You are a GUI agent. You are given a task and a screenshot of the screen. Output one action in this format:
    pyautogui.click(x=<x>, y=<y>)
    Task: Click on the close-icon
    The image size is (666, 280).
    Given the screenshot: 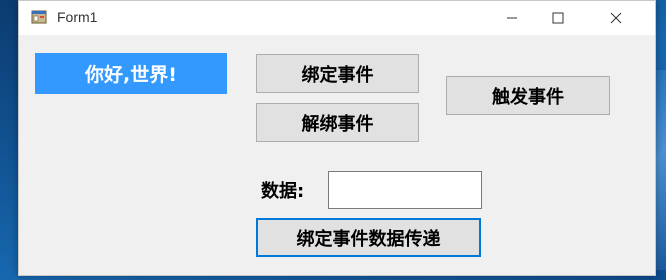 What is the action you would take?
    pyautogui.click(x=616, y=18)
    